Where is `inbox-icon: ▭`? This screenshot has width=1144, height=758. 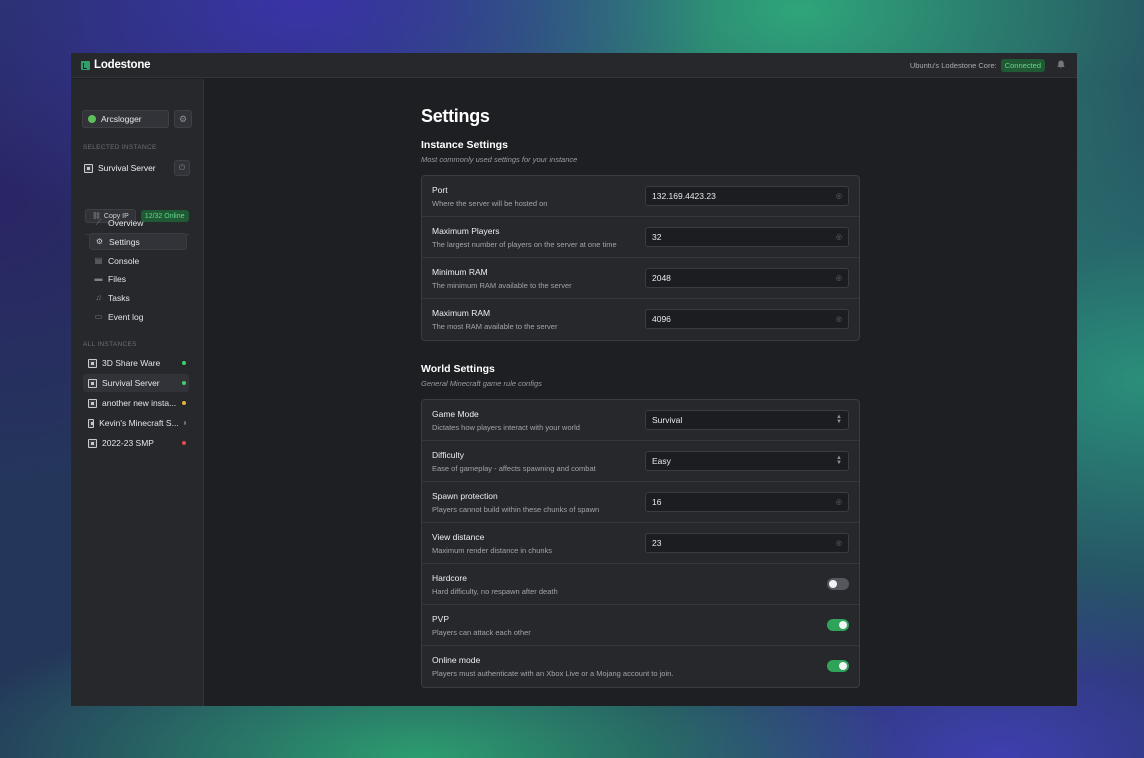
inbox-icon: ▭ is located at coordinates (98, 316).